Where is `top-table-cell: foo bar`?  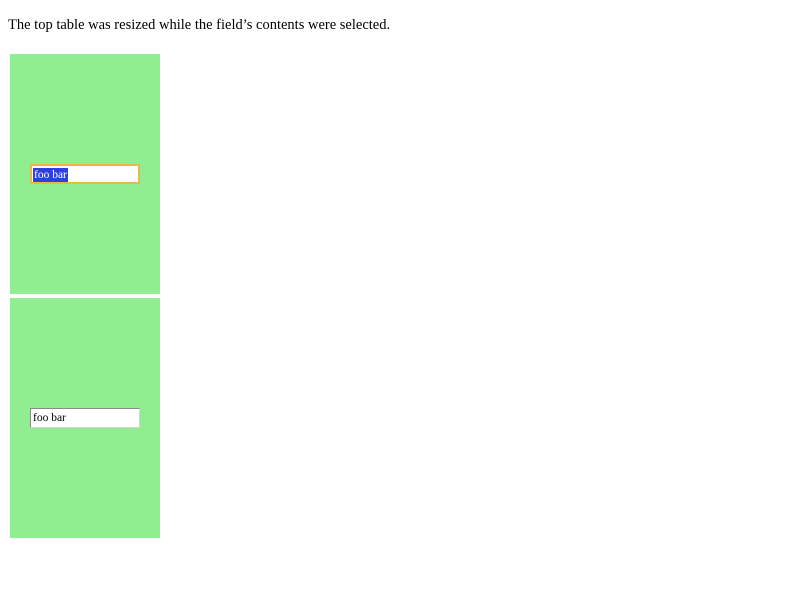 top-table-cell: foo bar is located at coordinates (85, 174).